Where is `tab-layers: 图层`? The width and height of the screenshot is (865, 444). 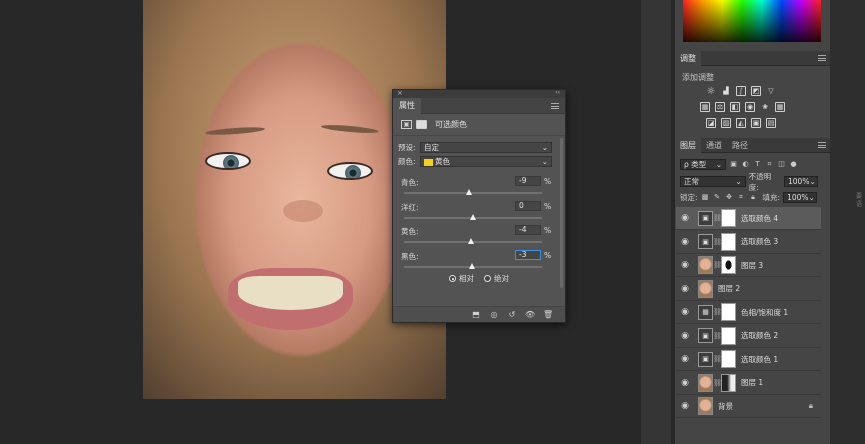 tab-layers: 图层 is located at coordinates (688, 145).